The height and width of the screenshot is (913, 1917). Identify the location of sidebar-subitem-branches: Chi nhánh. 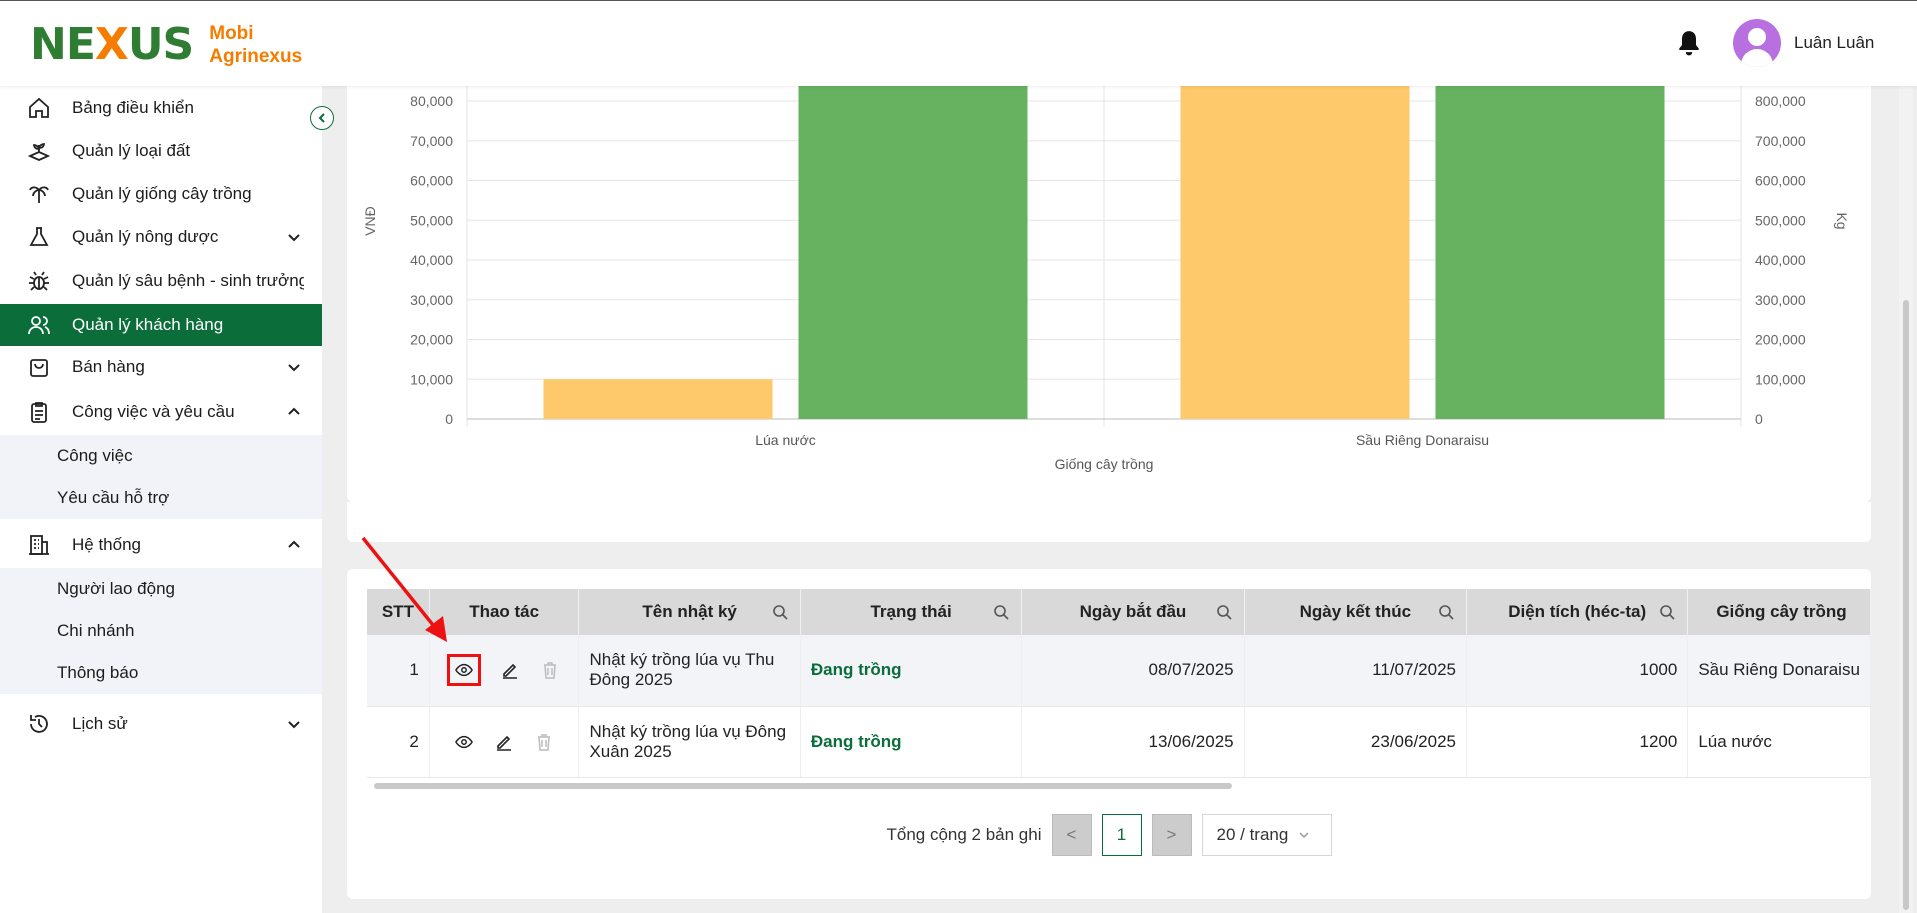
(161, 631).